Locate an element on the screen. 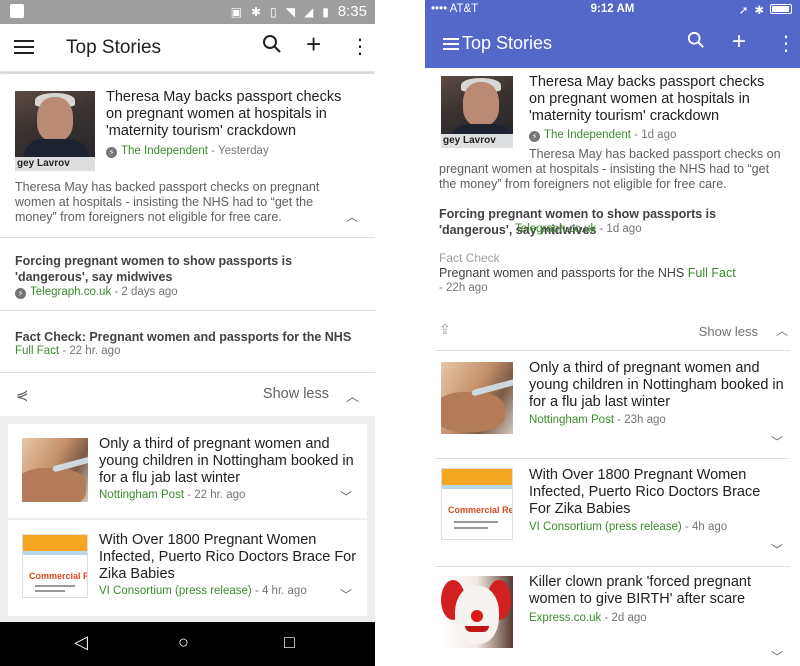  related-meta: Telegraph.co.uk - 1d ago is located at coordinates (578, 229).